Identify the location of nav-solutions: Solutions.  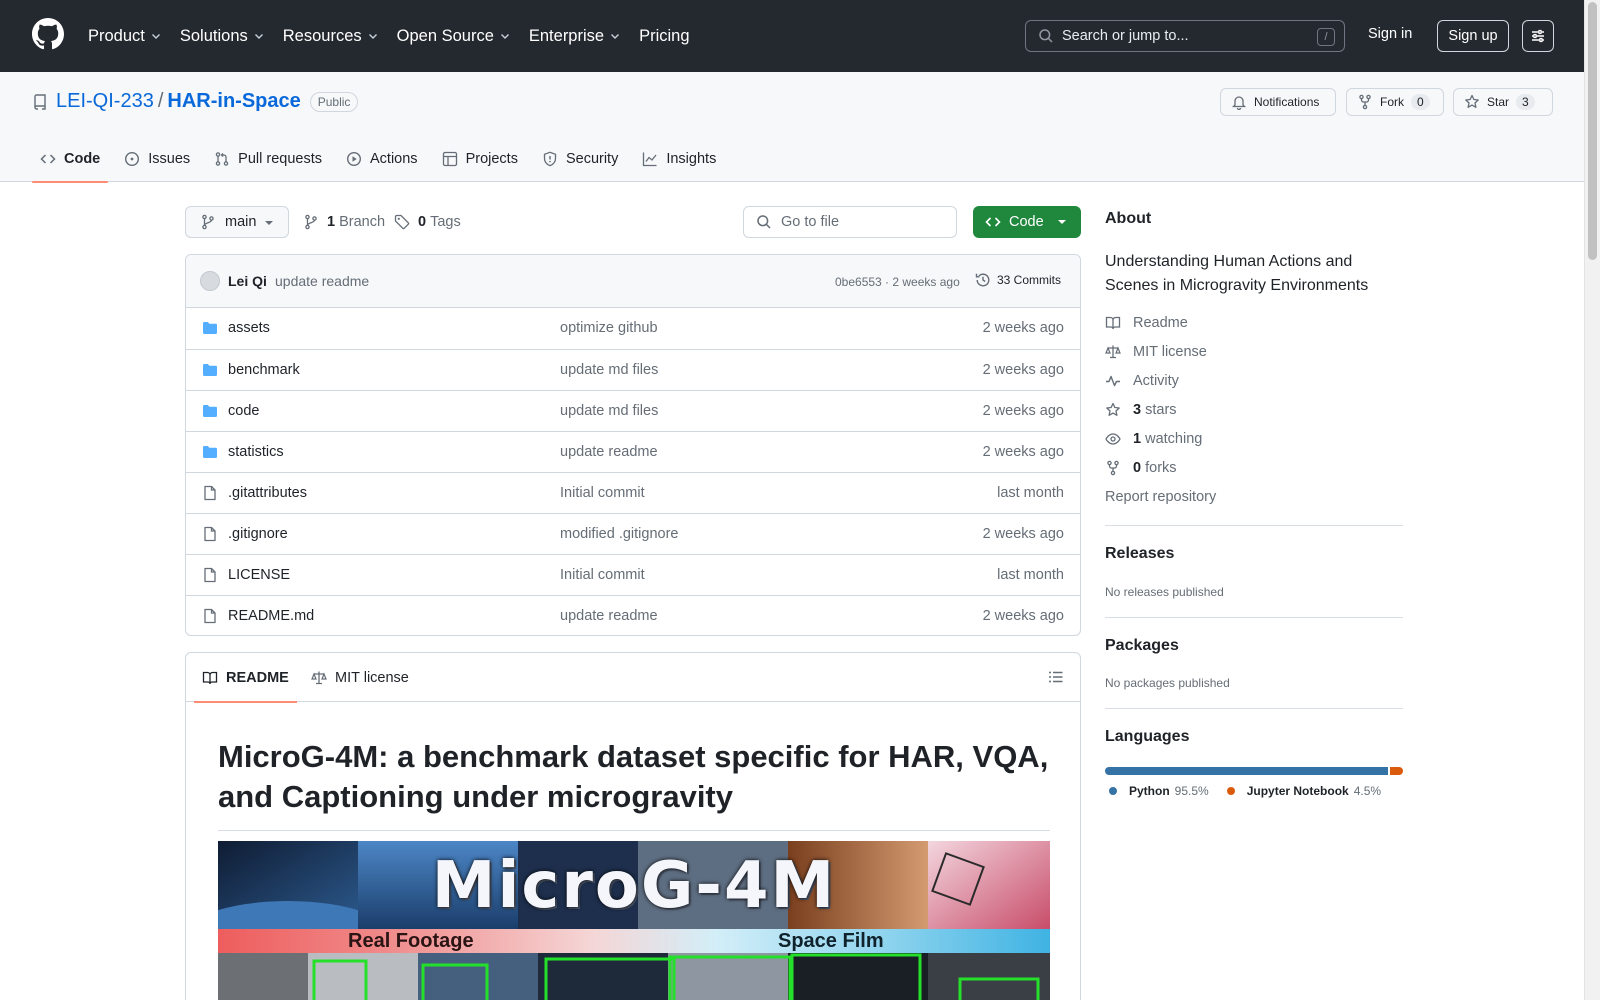
(222, 36).